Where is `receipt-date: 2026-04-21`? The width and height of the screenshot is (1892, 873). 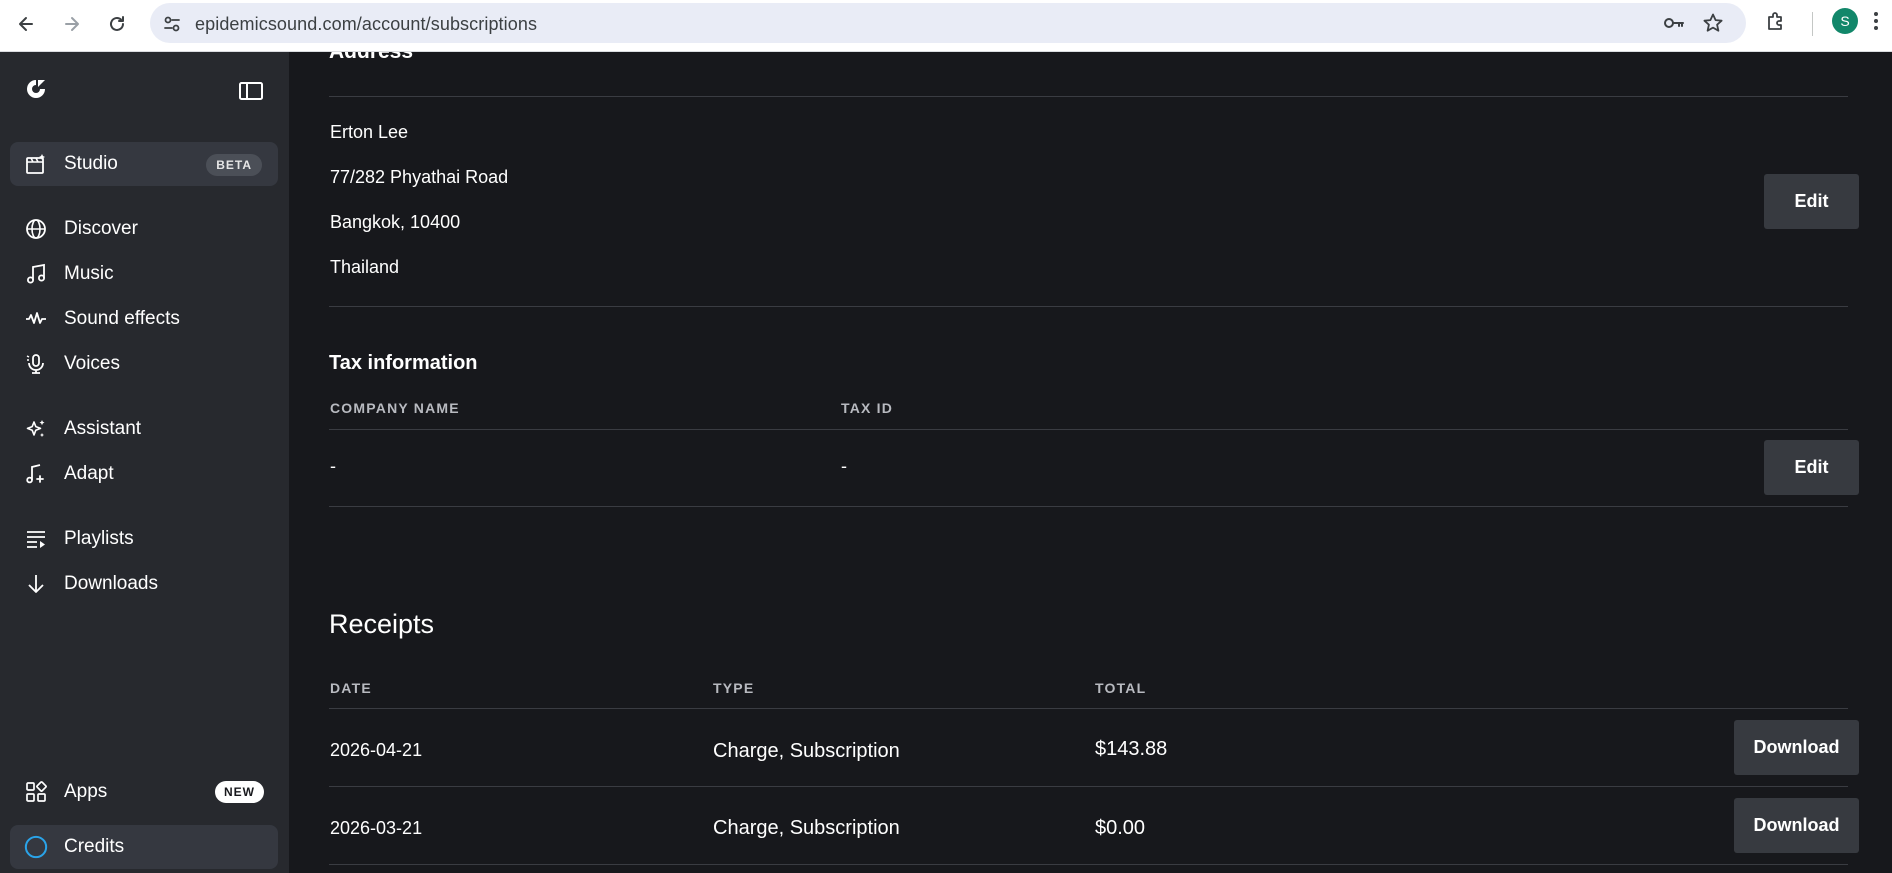 receipt-date: 2026-04-21 is located at coordinates (376, 750).